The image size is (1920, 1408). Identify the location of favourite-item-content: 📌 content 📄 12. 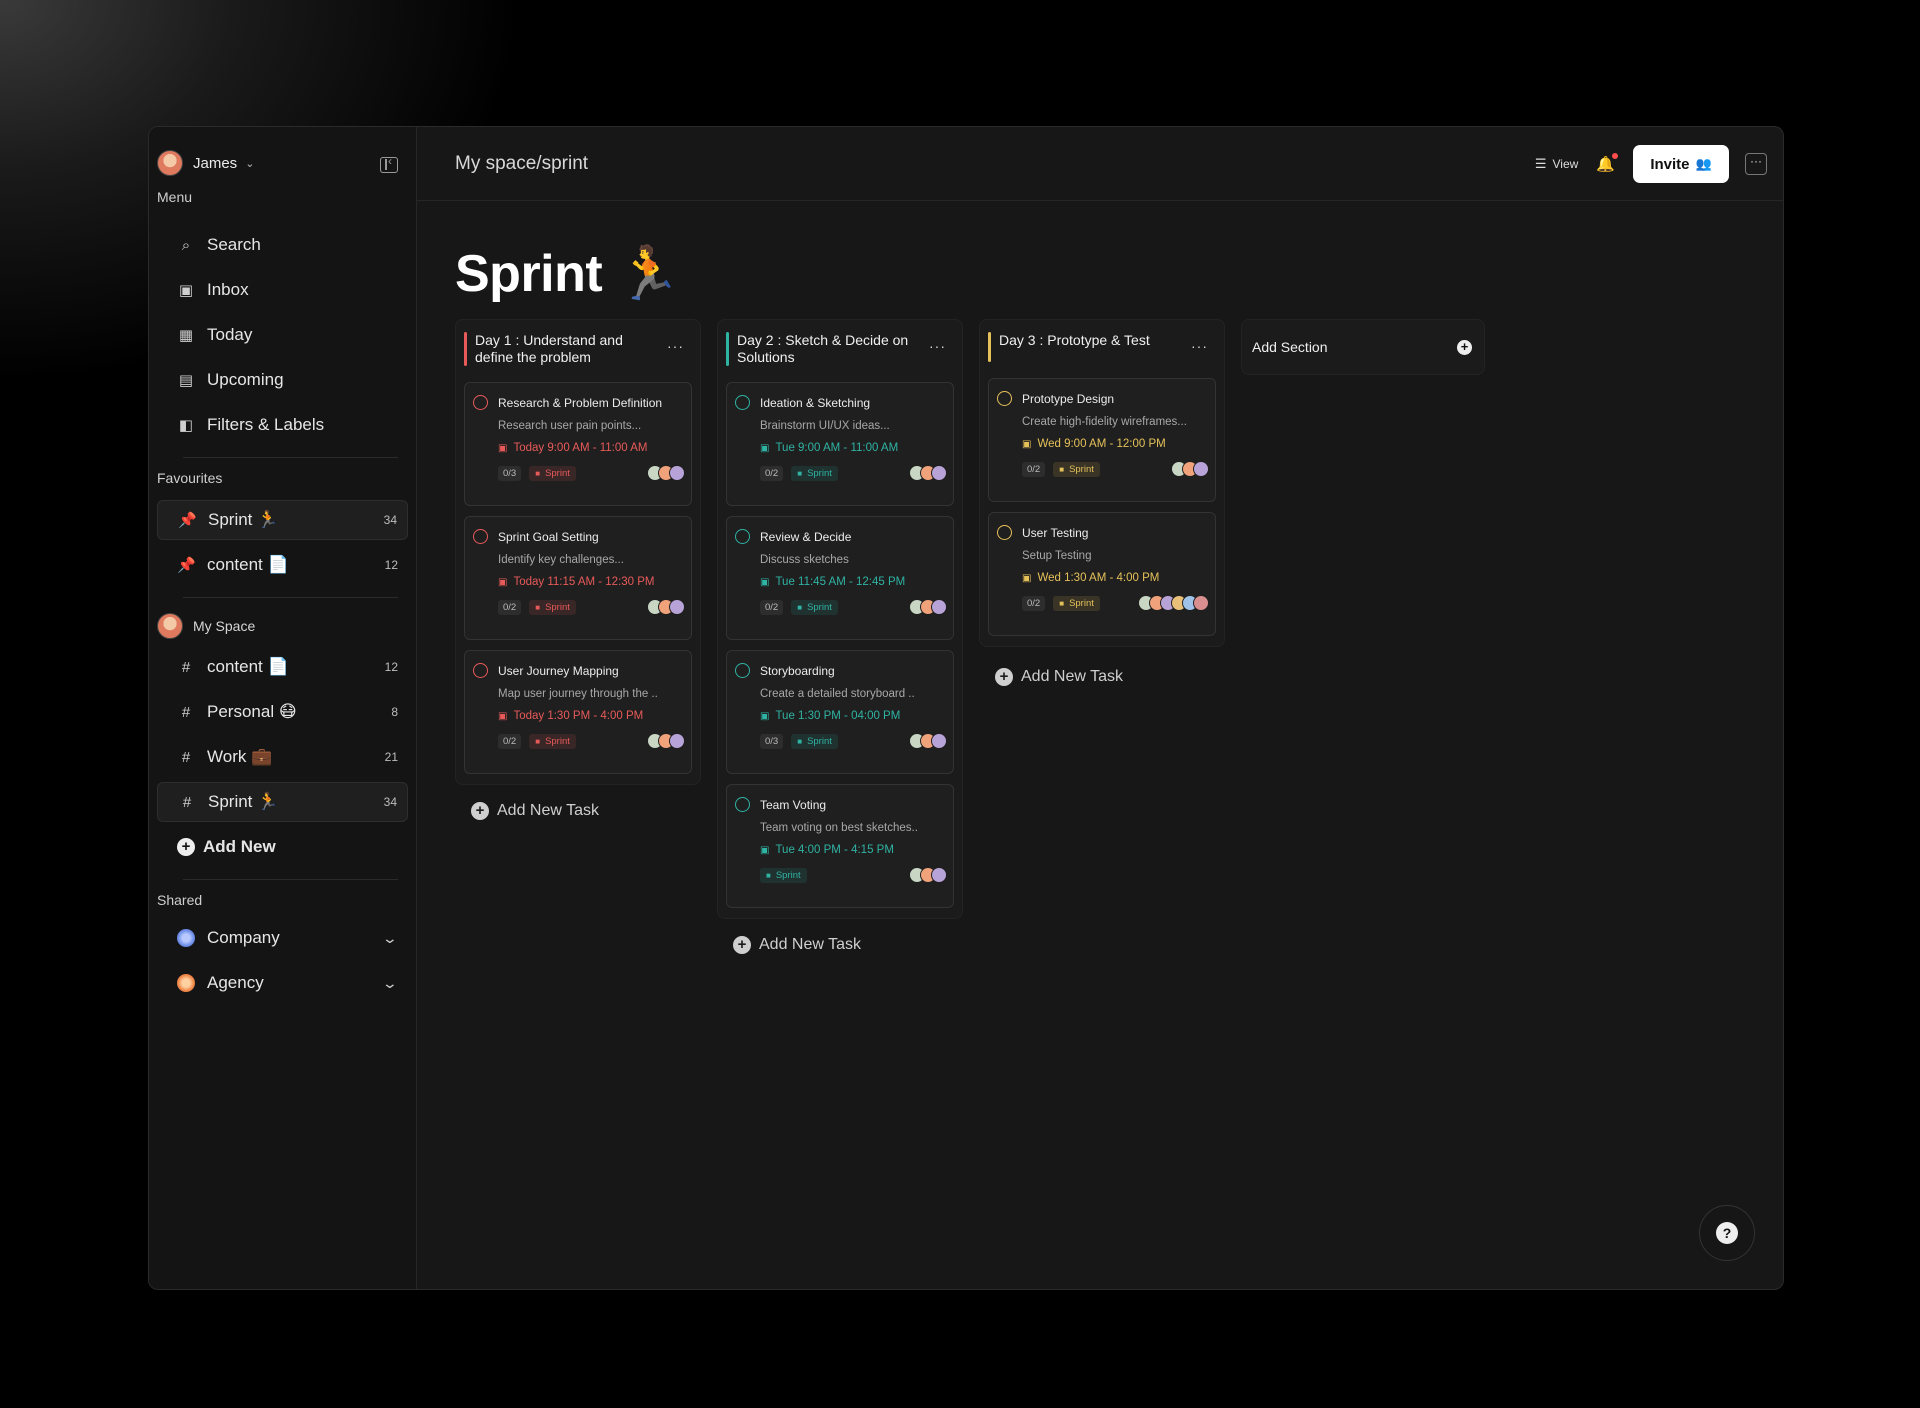
(282, 565).